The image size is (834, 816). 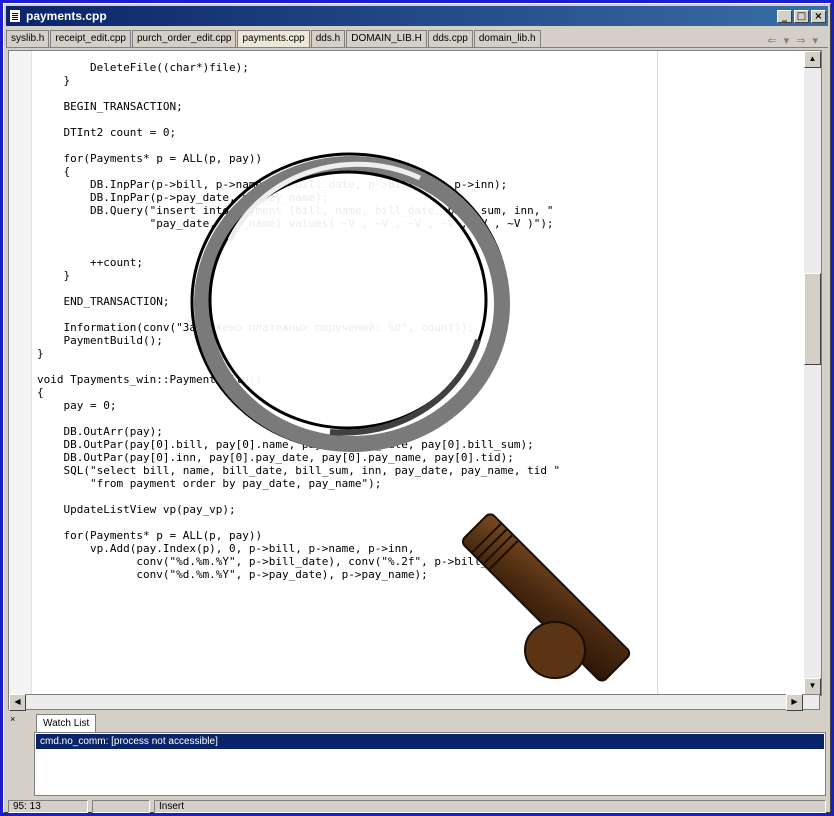 I want to click on code-line: DeleteFile((char*)file);, so click(x=298, y=67).